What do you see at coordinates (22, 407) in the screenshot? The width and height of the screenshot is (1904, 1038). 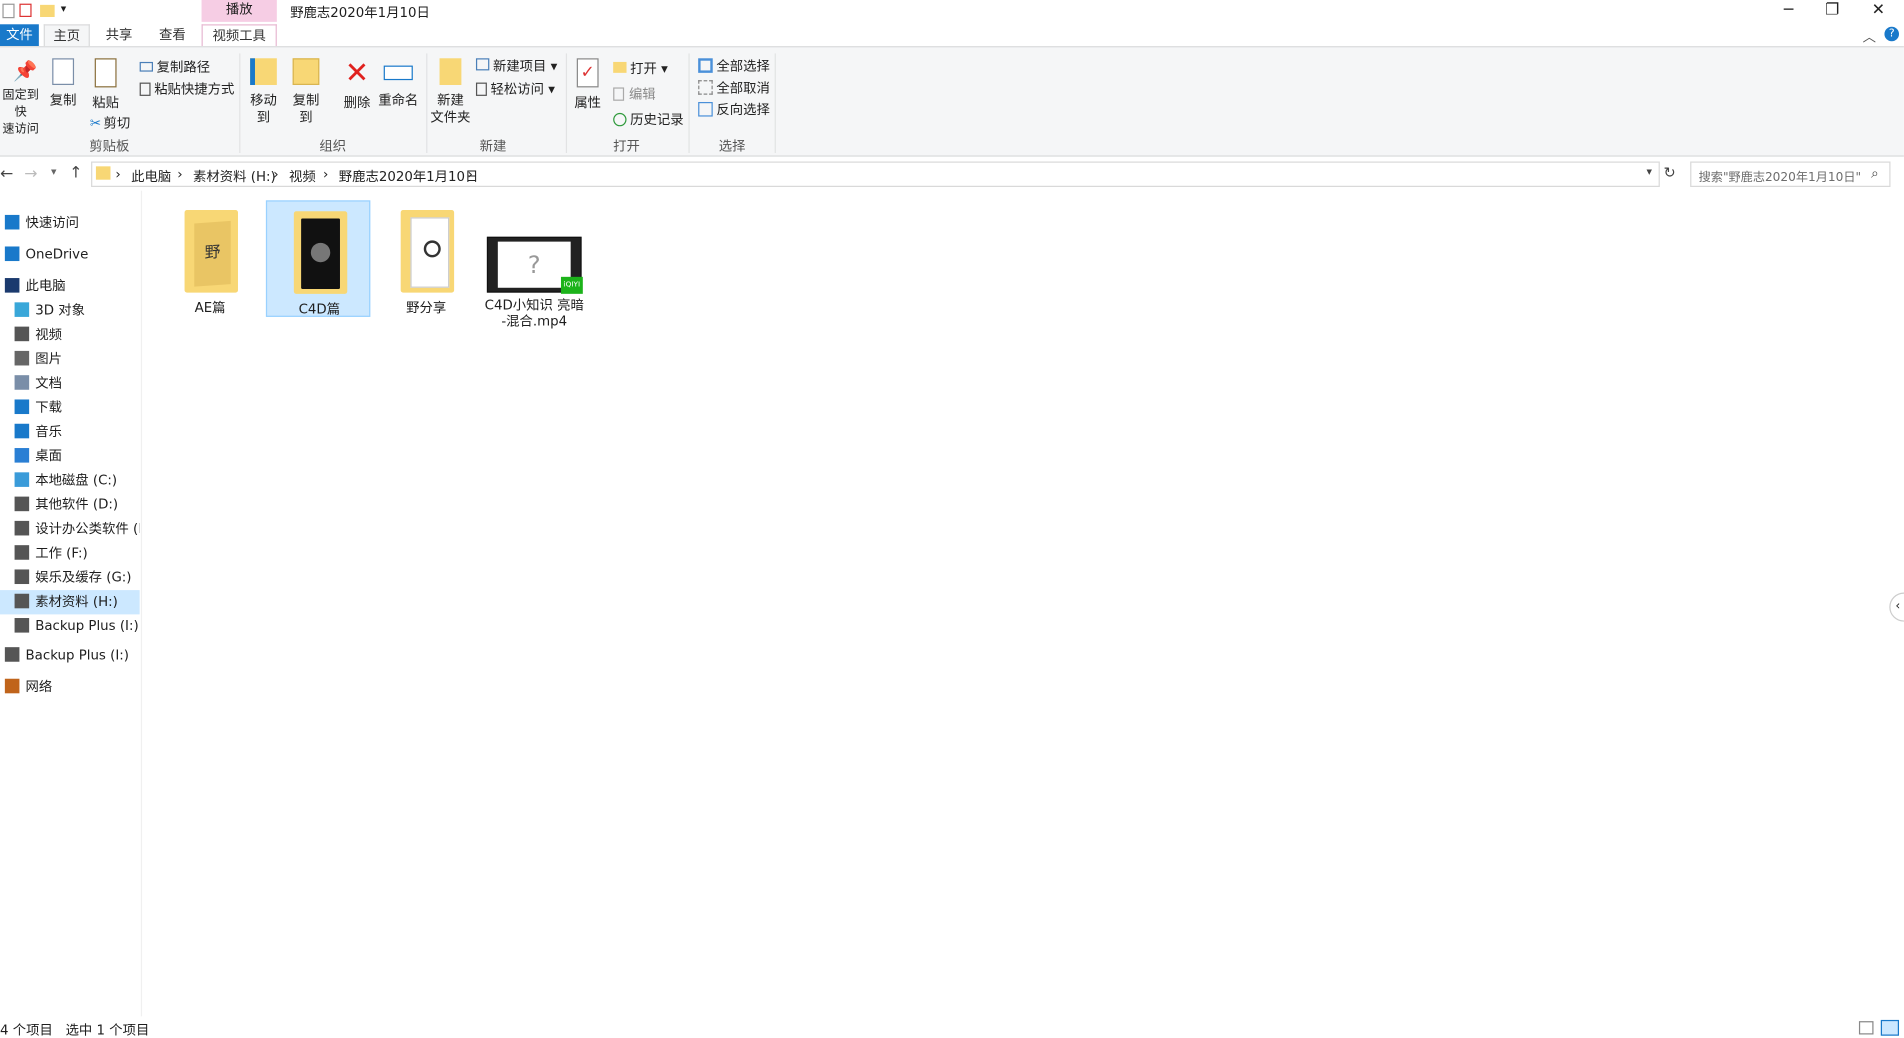 I see `download-icon` at bounding box center [22, 407].